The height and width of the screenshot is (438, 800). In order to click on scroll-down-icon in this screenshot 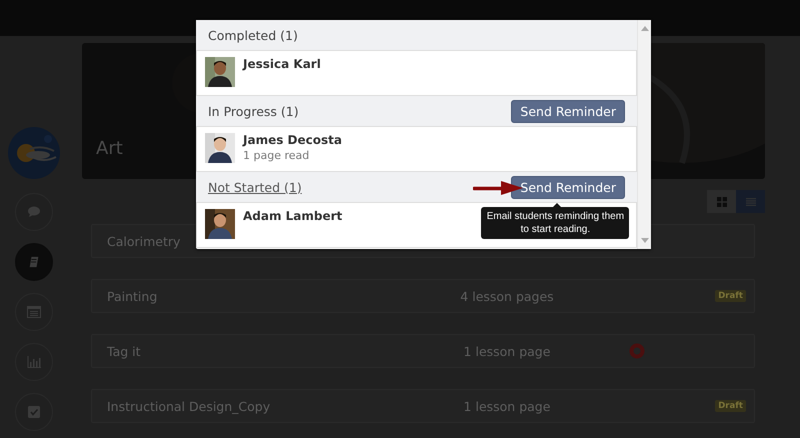, I will do `click(644, 240)`.